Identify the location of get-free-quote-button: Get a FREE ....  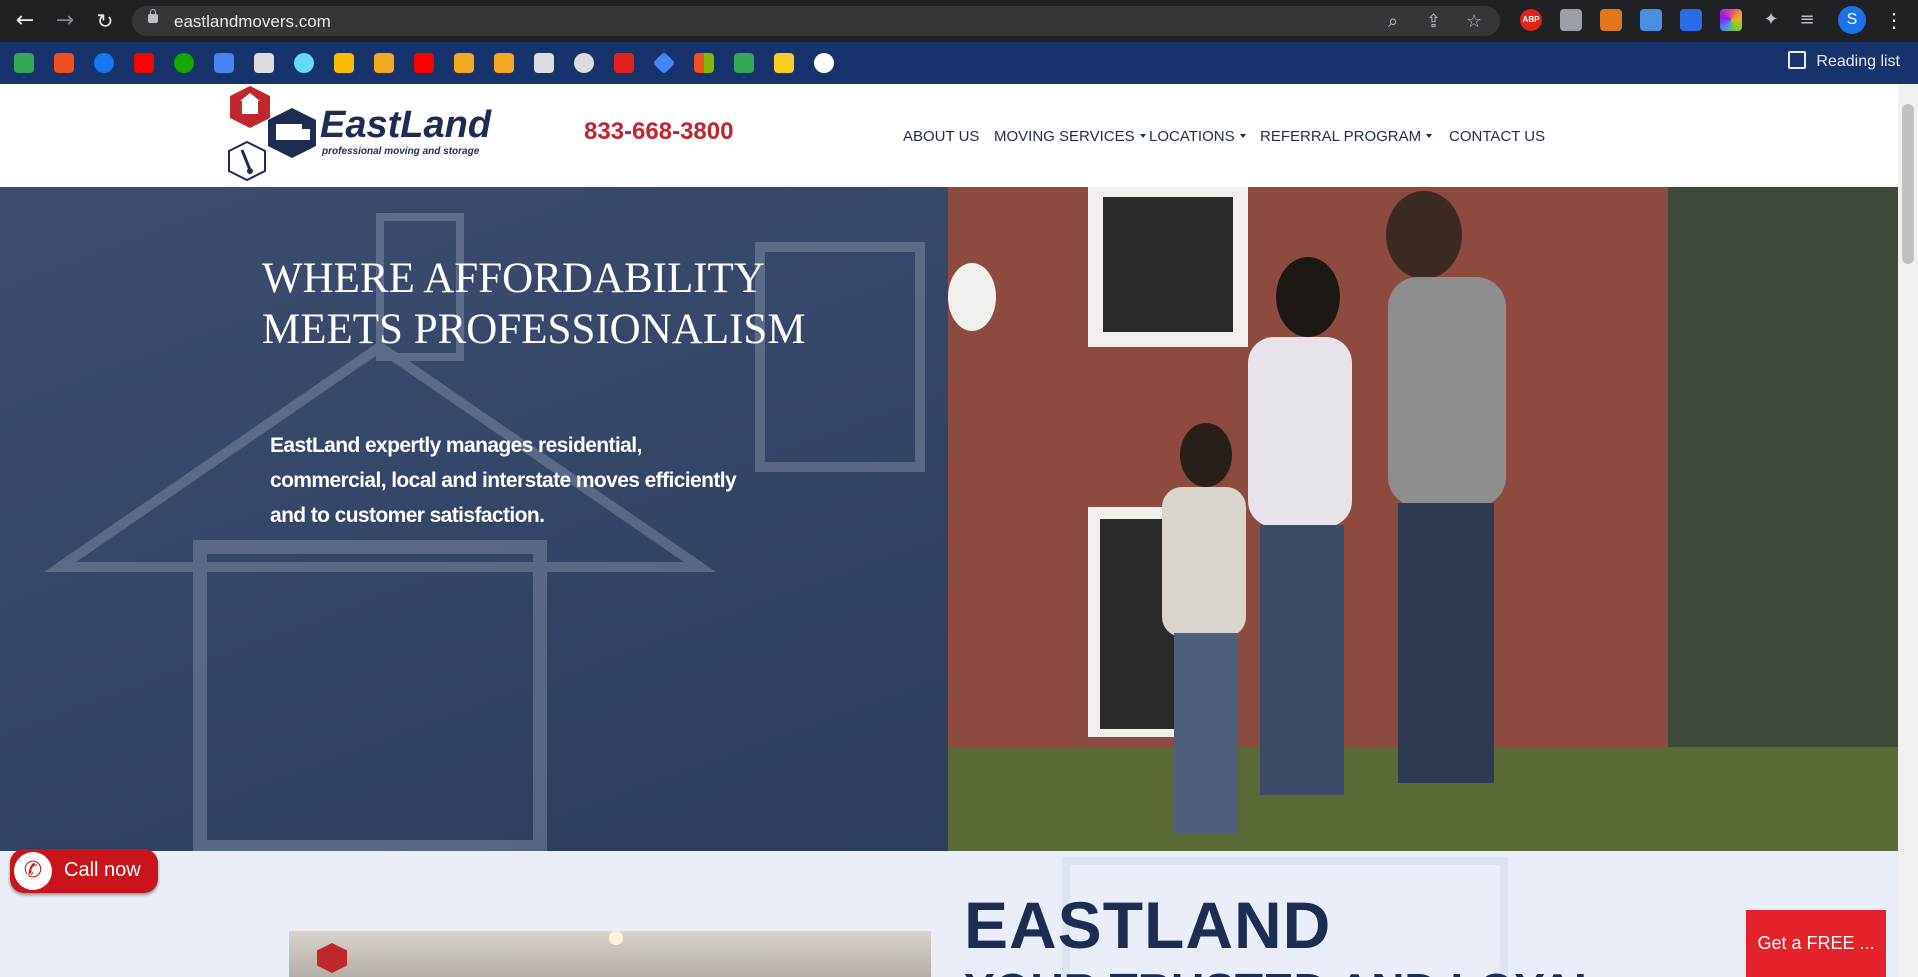
(1816, 943).